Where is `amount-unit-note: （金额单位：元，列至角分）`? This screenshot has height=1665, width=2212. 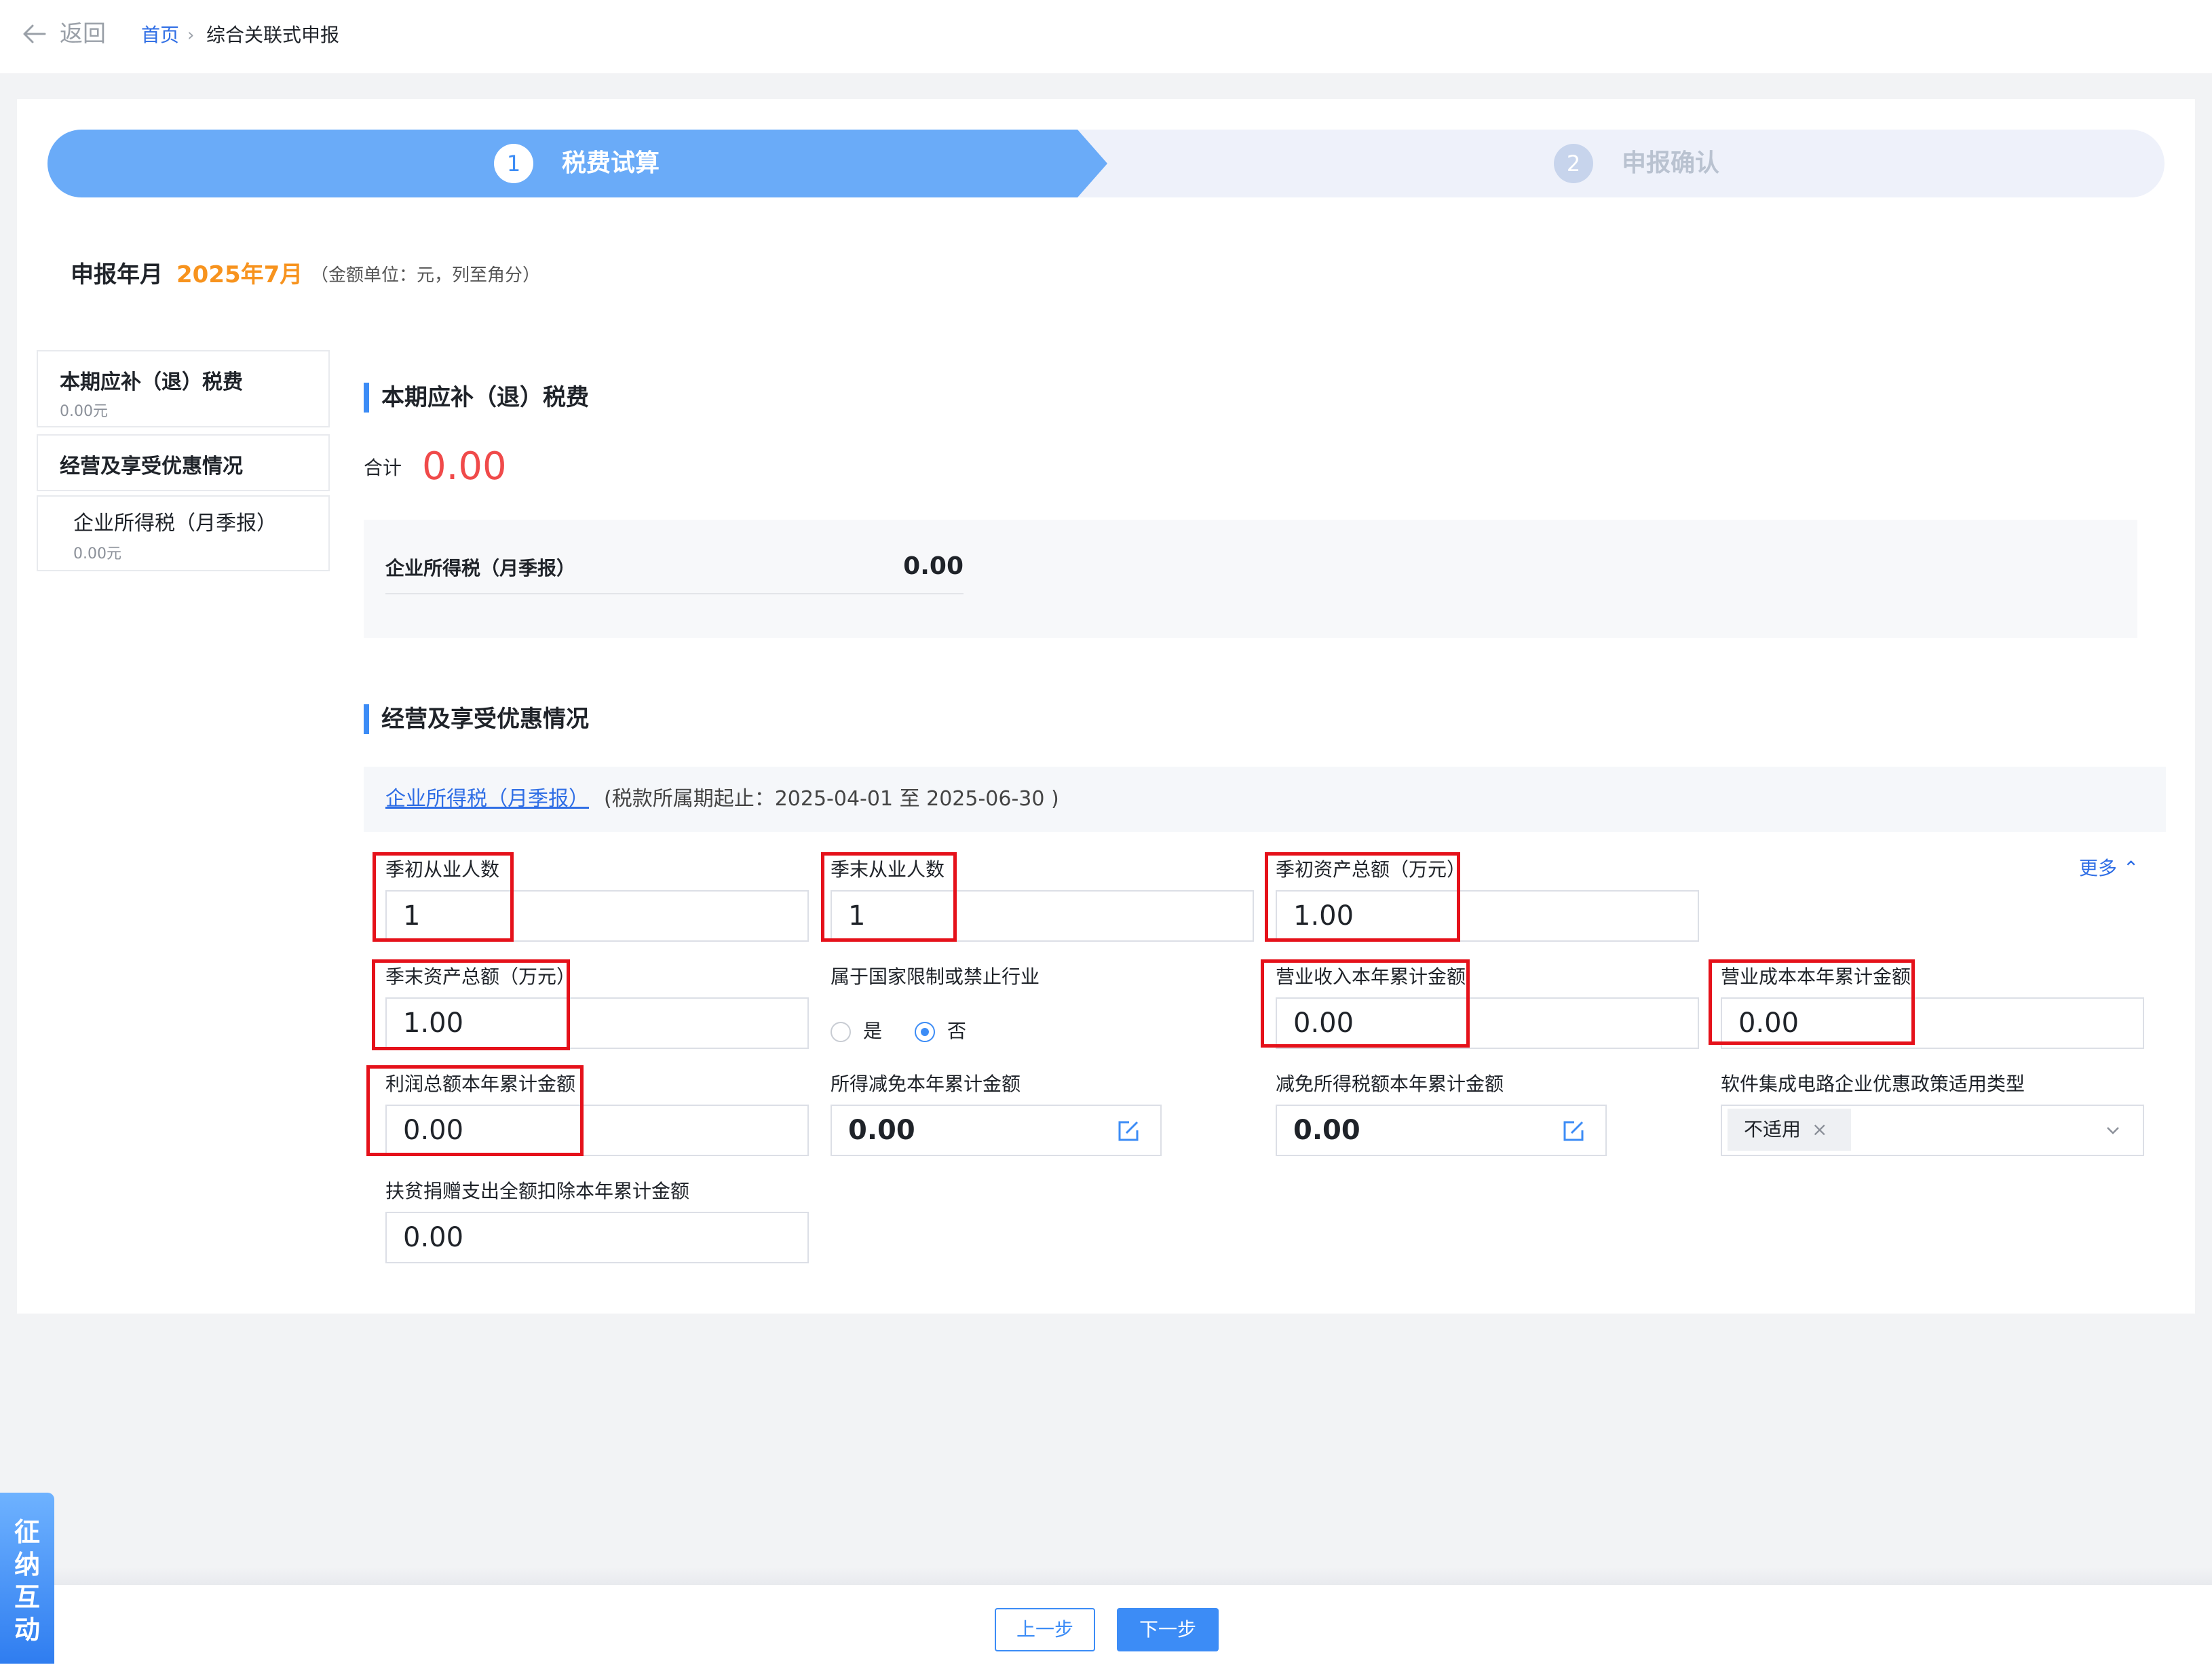 amount-unit-note: （金额单位：元，列至角分） is located at coordinates (426, 275).